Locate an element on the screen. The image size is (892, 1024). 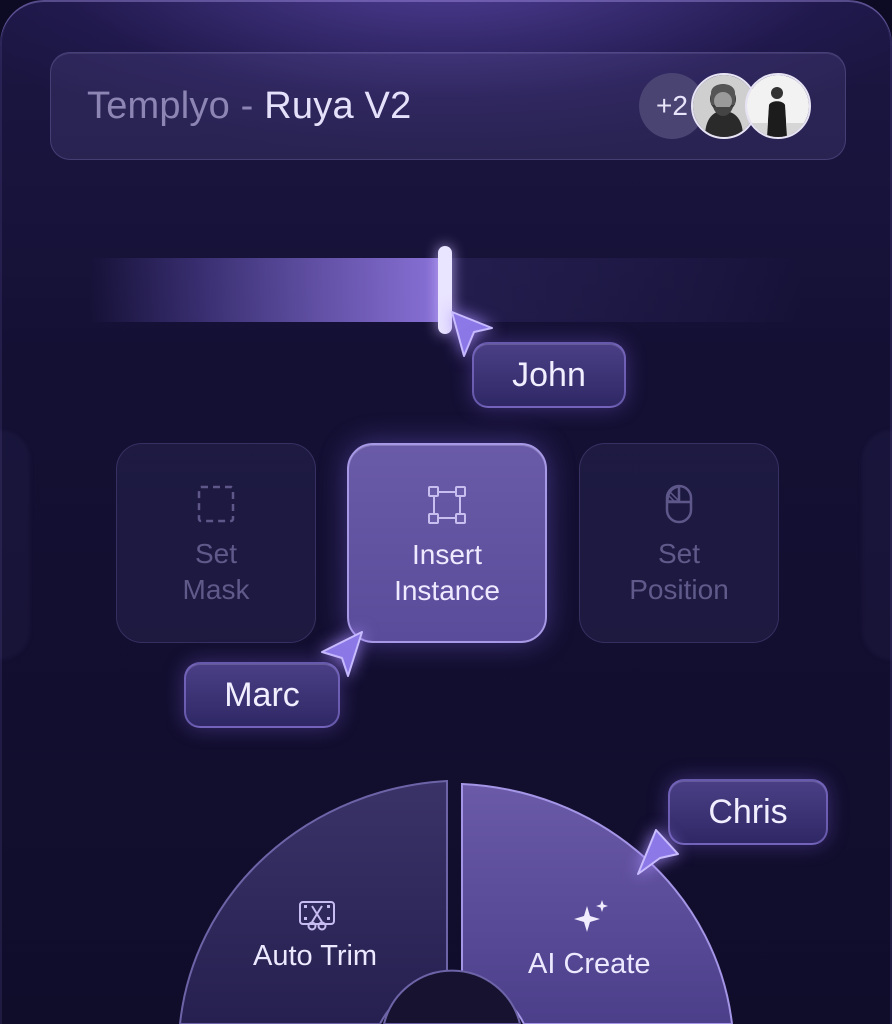
sparkles-icon is located at coordinates (591, 916).